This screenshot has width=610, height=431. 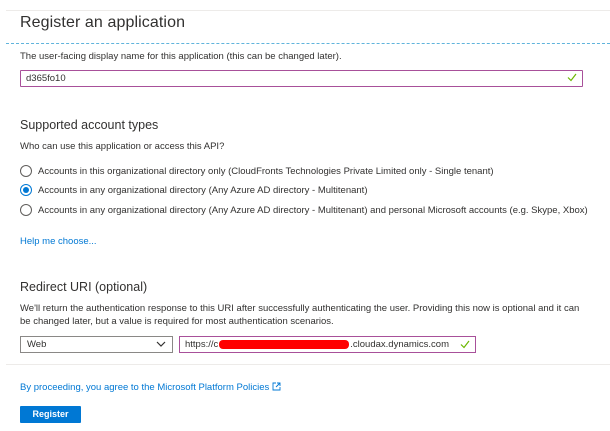 I want to click on redaction-mark, so click(x=284, y=344).